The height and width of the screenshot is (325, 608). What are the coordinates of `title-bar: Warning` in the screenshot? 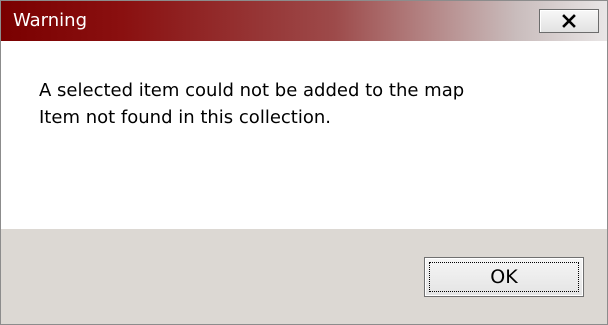 It's located at (304, 21).